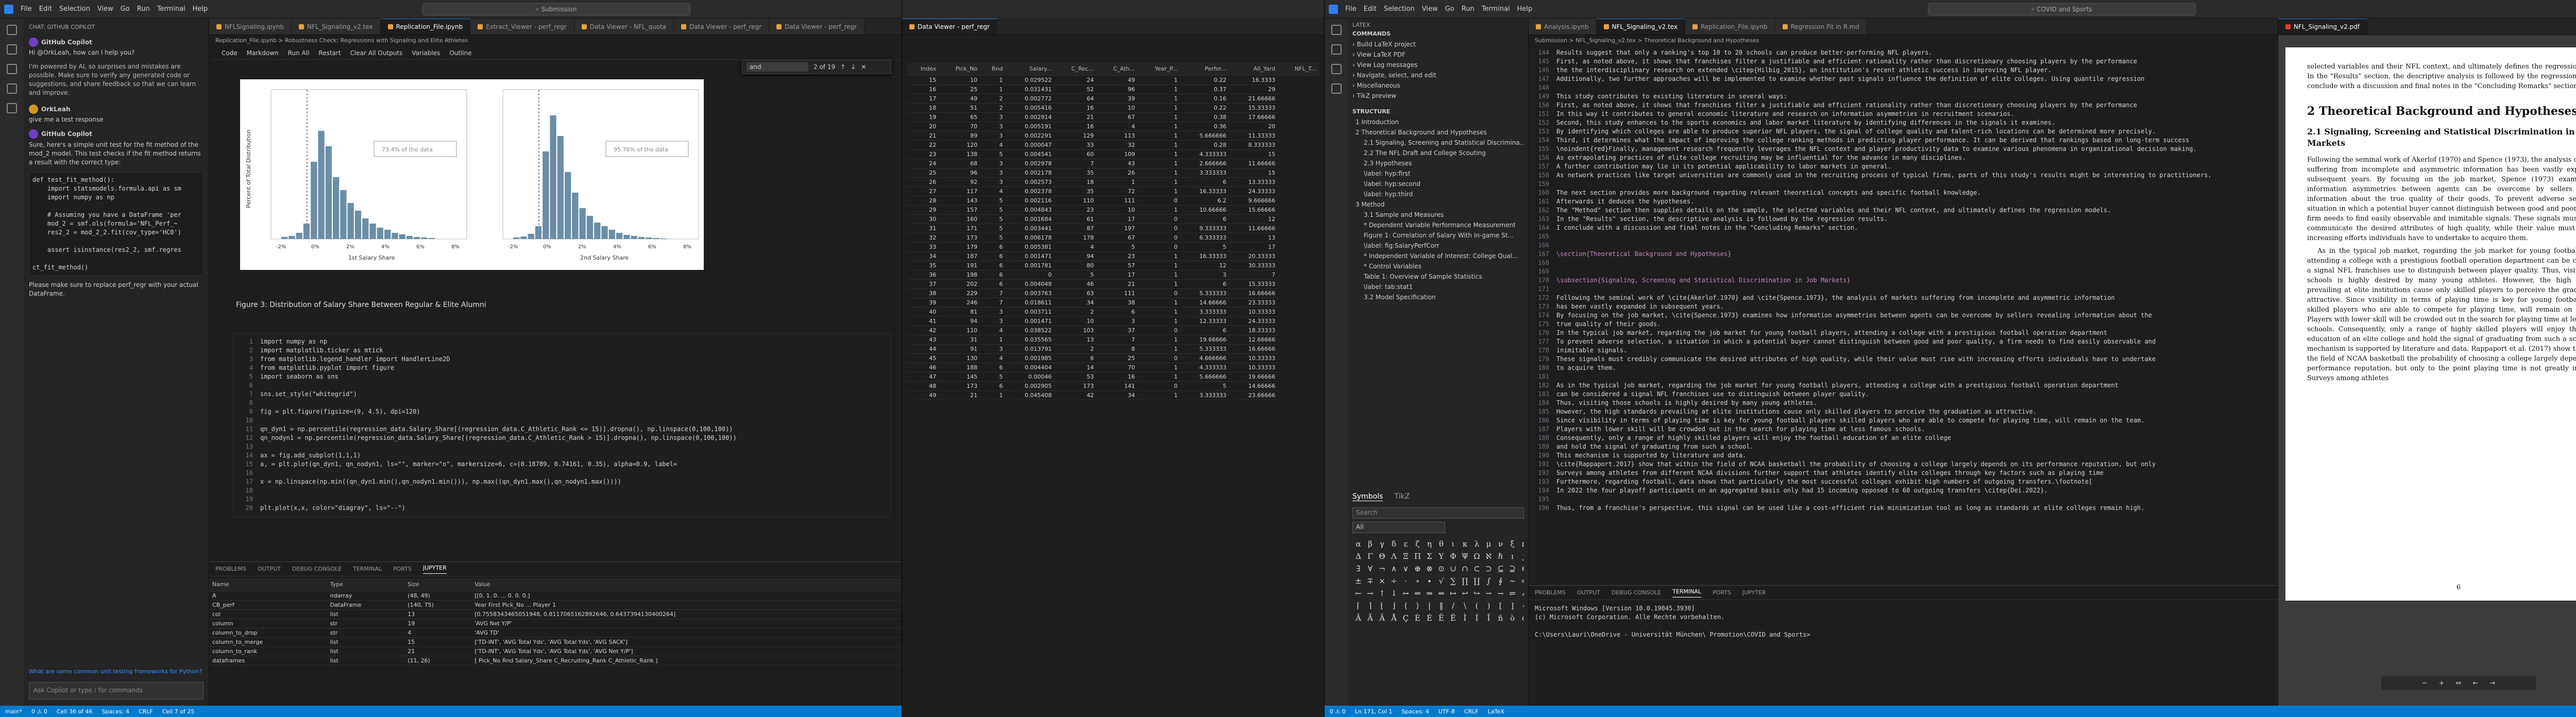  What do you see at coordinates (1521, 605) in the screenshot?
I see `symbol-button: {` at bounding box center [1521, 605].